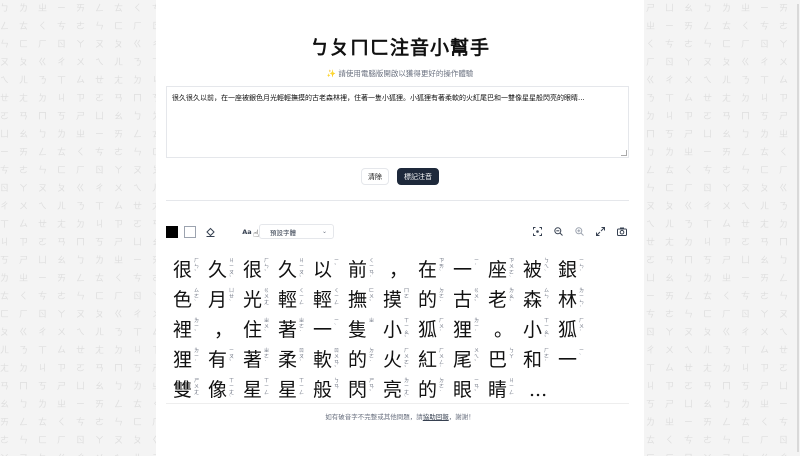 This screenshot has height=456, width=800. Describe the element at coordinates (267, 327) in the screenshot. I see `bopomofo-annotation: ㄓㄨˋ` at that location.